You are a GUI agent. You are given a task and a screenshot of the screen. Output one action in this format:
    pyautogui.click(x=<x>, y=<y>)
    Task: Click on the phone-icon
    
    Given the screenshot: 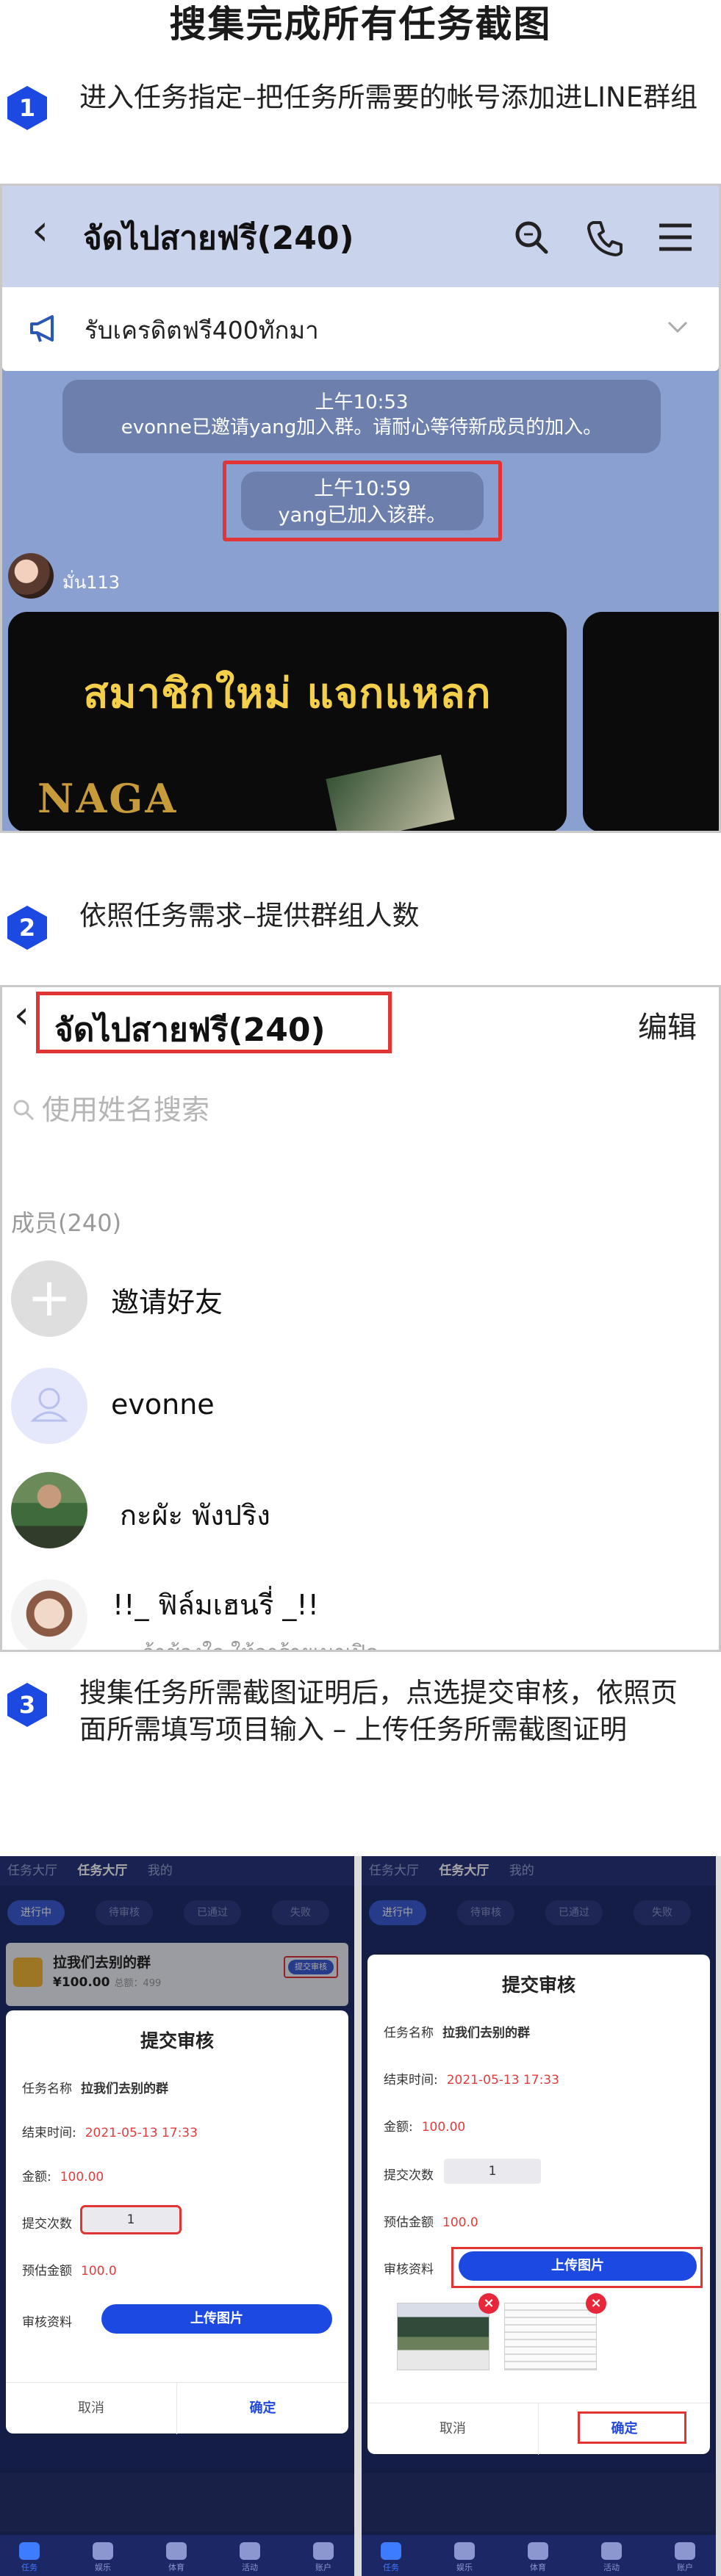 What is the action you would take?
    pyautogui.click(x=605, y=237)
    